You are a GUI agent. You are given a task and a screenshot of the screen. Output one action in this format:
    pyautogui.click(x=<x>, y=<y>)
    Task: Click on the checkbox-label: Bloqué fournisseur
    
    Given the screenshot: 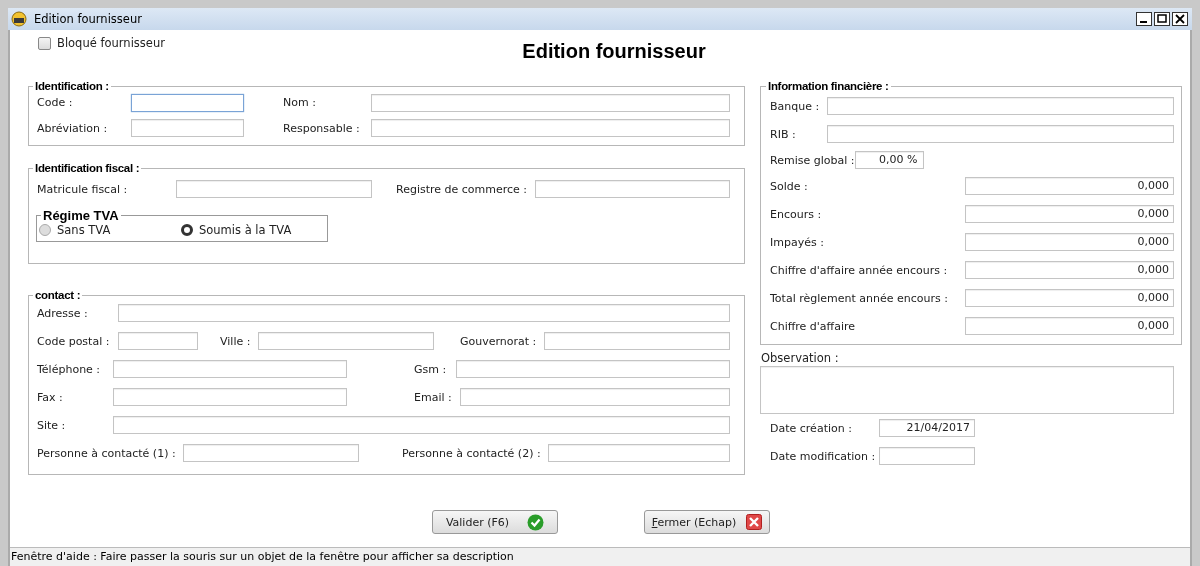 What is the action you would take?
    pyautogui.click(x=111, y=43)
    